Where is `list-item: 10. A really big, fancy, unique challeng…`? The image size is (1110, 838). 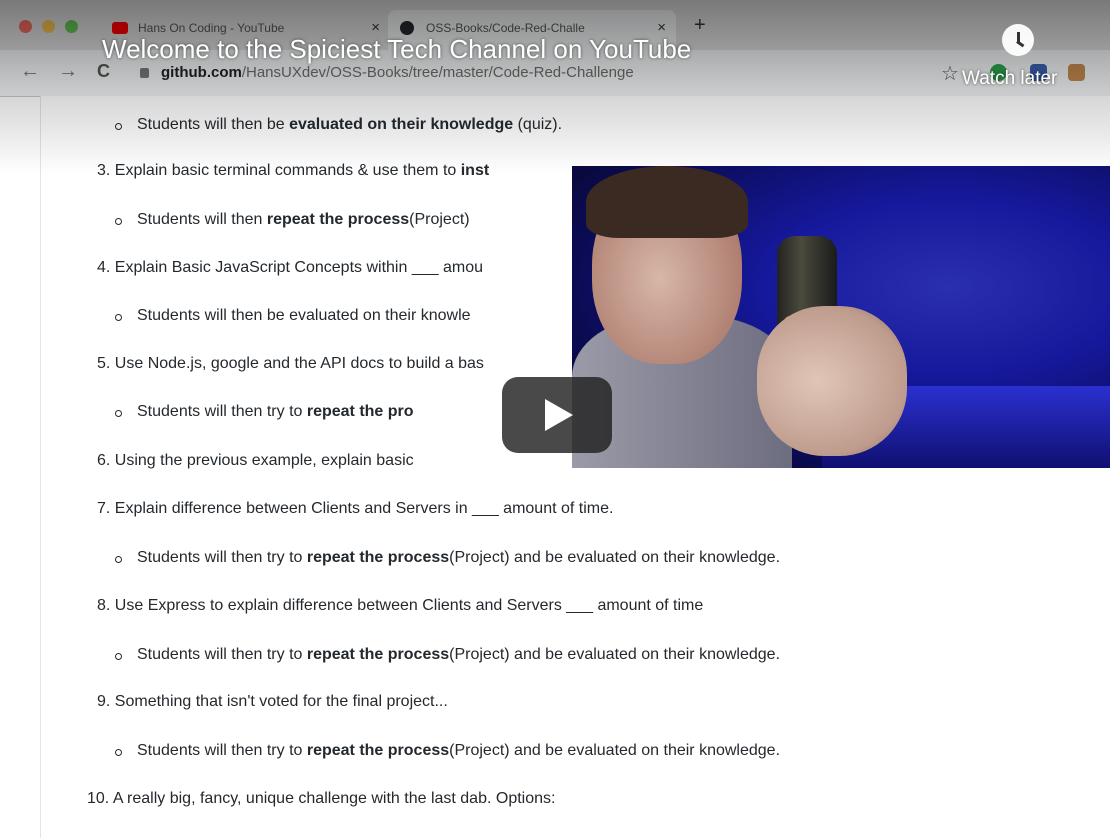
list-item: 10. A really big, fancy, unique challeng… is located at coordinates (321, 798).